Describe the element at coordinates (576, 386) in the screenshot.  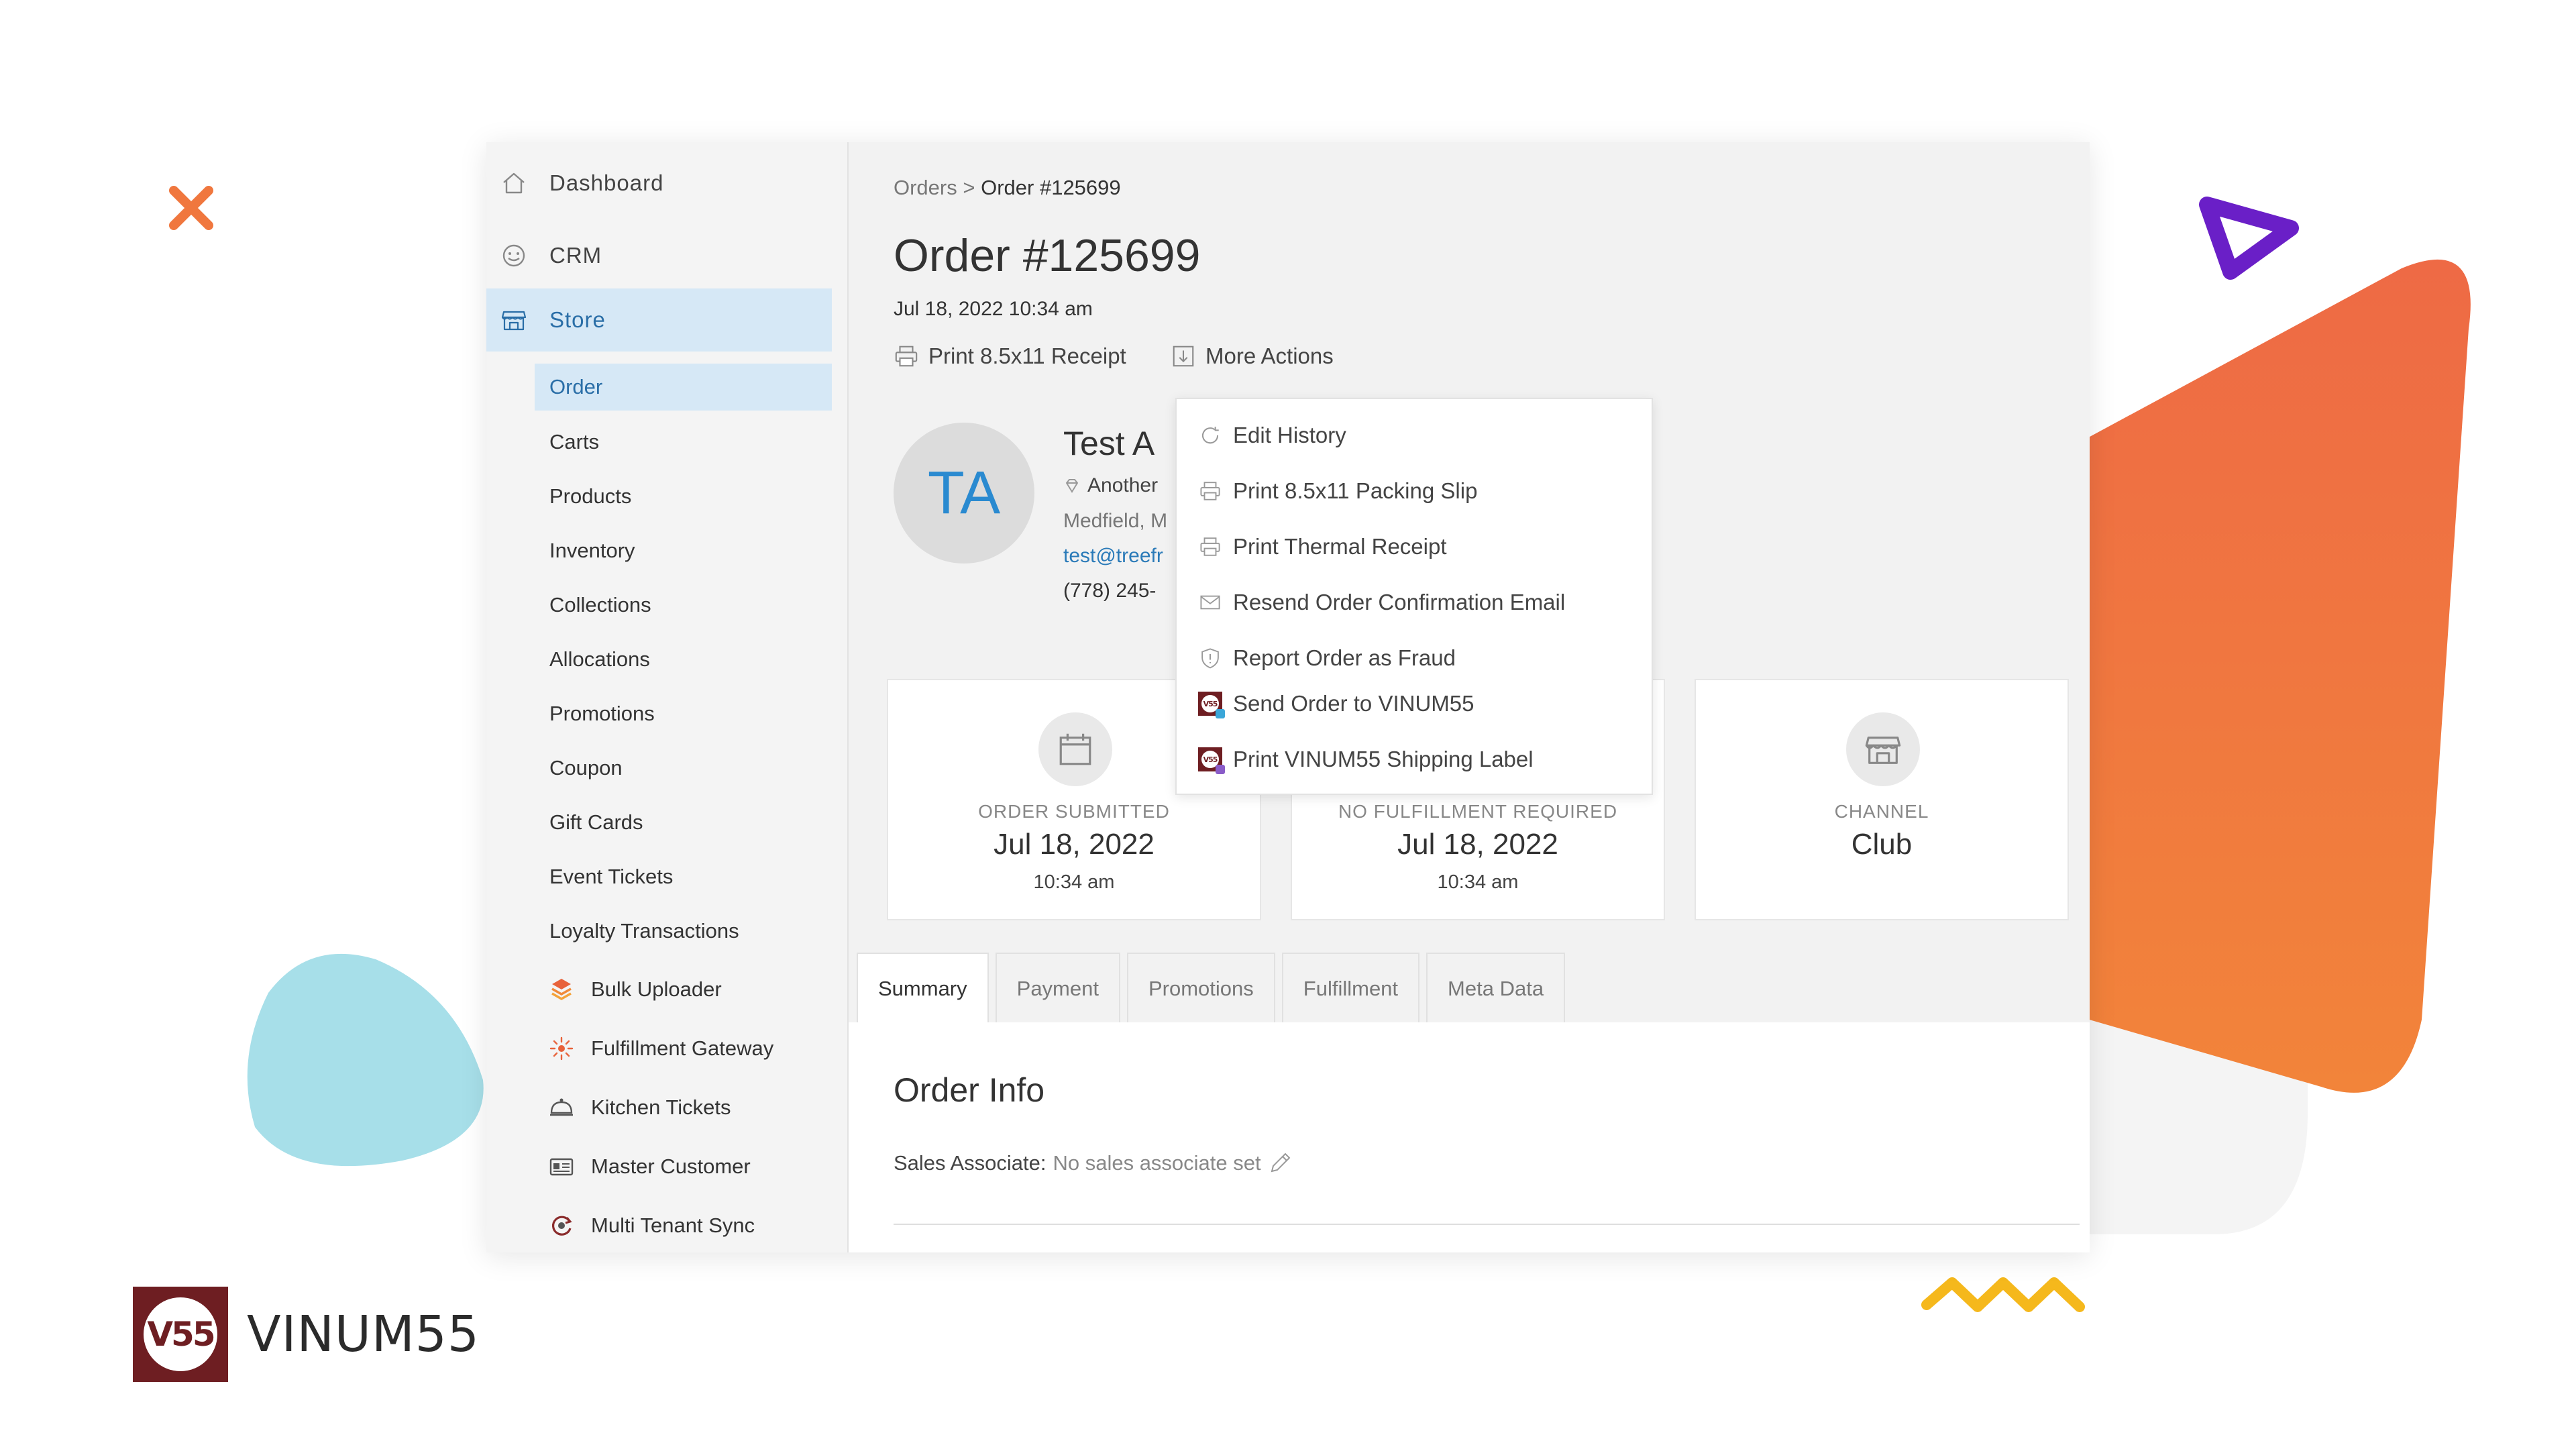
I see `sidebar-item-label: Order` at that location.